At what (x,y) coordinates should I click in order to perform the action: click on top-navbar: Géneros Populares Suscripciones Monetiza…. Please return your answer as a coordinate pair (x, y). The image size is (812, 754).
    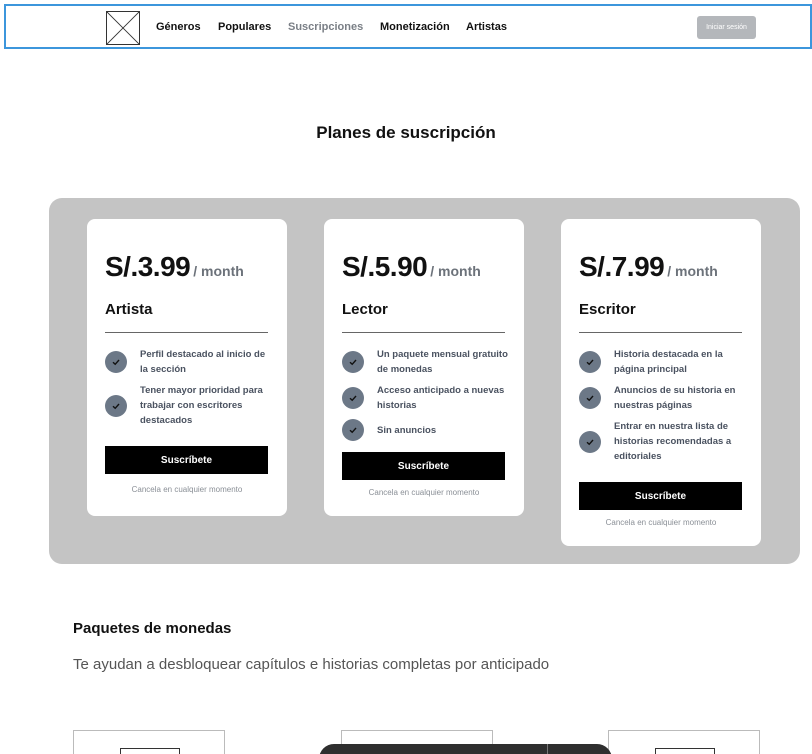
    Looking at the image, I should click on (408, 26).